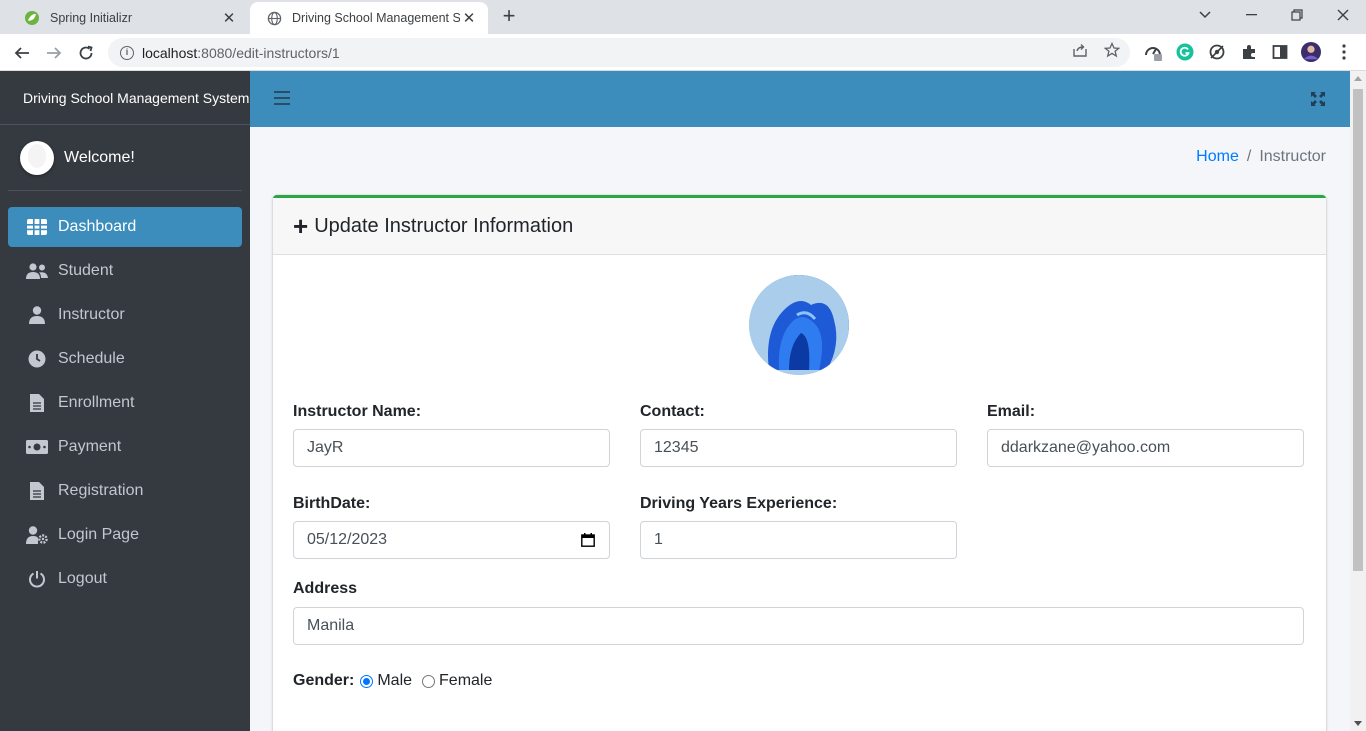 The width and height of the screenshot is (1366, 731). What do you see at coordinates (91, 358) in the screenshot?
I see `sidebar-item-label: Schedule` at bounding box center [91, 358].